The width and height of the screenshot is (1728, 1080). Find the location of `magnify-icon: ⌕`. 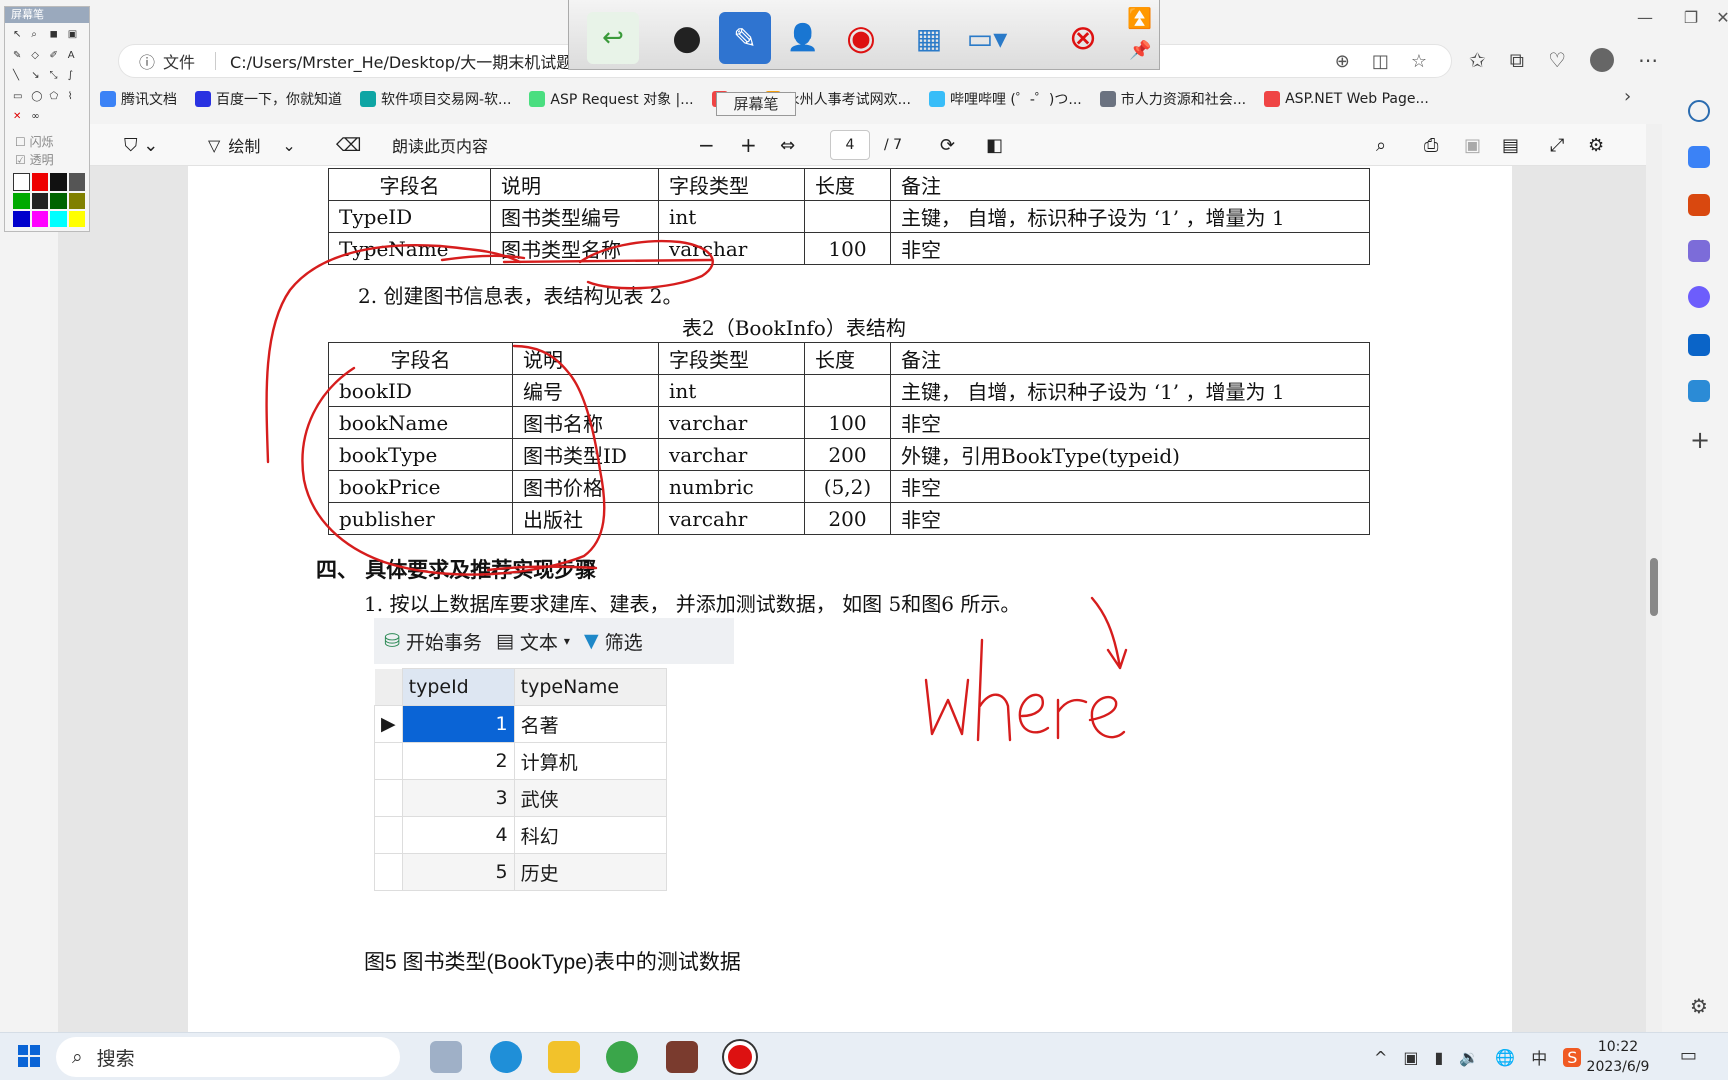

magnify-icon: ⌕ is located at coordinates (38, 38).